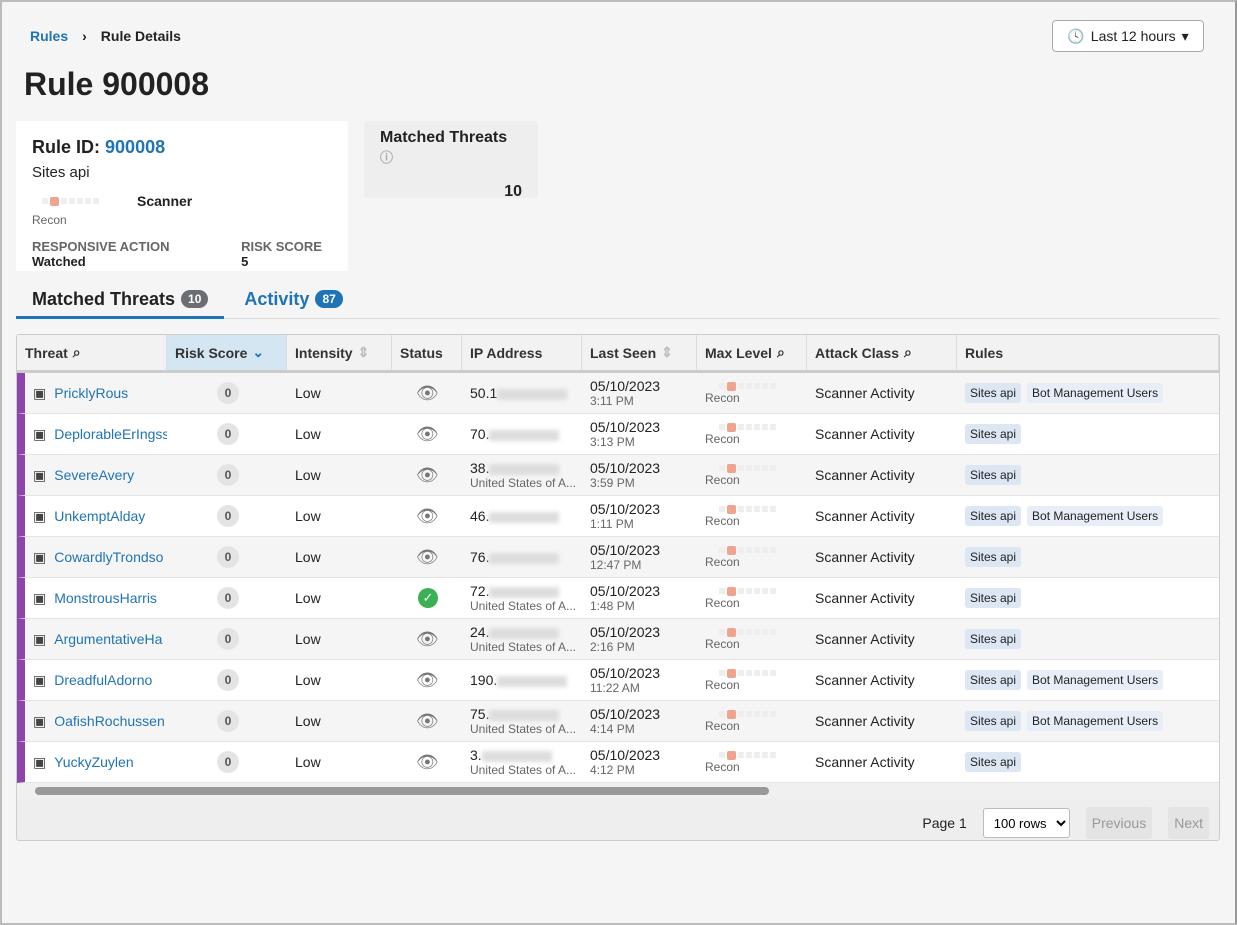 This screenshot has width=1237, height=925. Describe the element at coordinates (1128, 36) in the screenshot. I see `time-range-dropdown: 🕓 Last 12 hours ▾` at that location.